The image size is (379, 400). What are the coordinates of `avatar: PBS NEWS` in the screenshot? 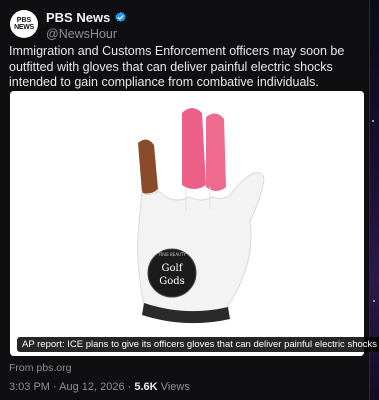 It's located at (24, 24).